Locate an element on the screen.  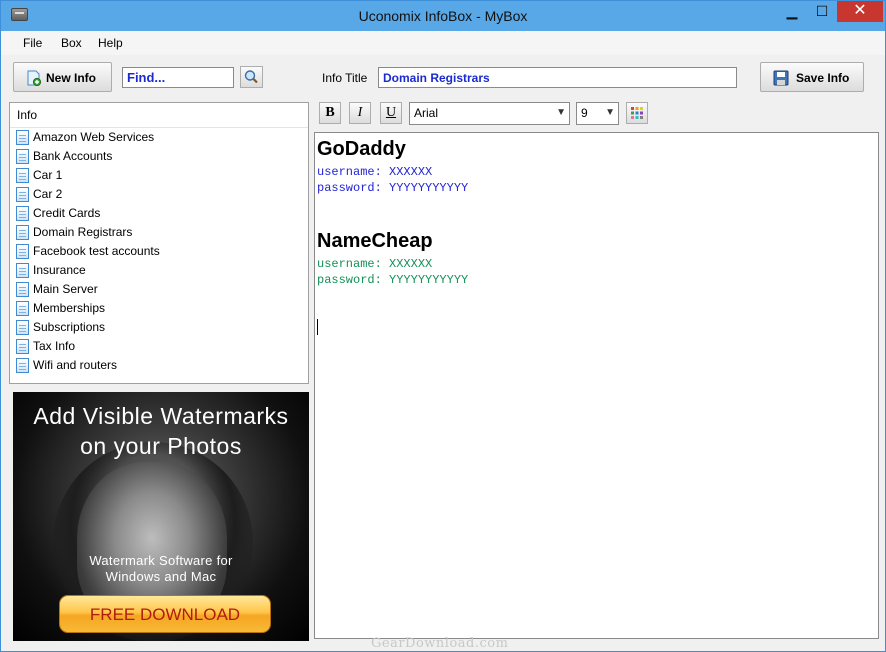
window-title: Uconomix InfoBox - MyBox is located at coordinates (443, 16).